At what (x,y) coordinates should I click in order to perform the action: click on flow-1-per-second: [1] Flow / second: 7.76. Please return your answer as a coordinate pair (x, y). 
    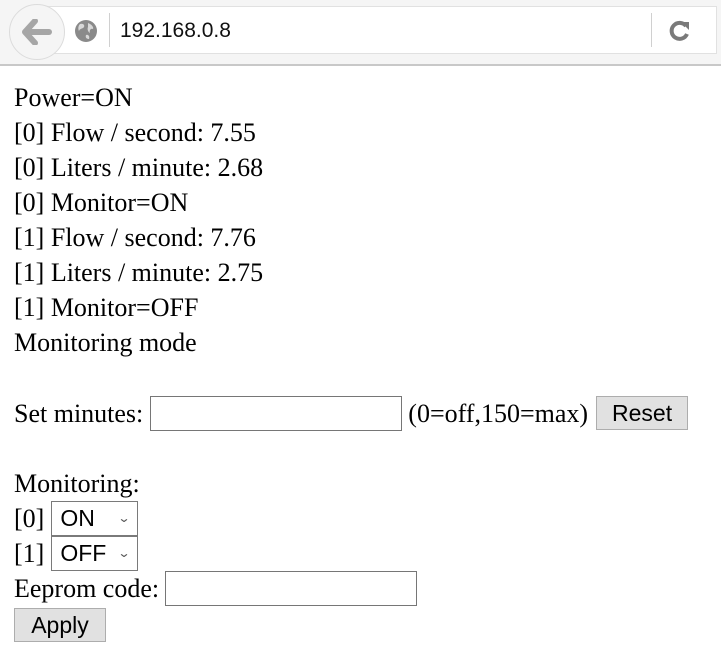
    Looking at the image, I should click on (135, 237).